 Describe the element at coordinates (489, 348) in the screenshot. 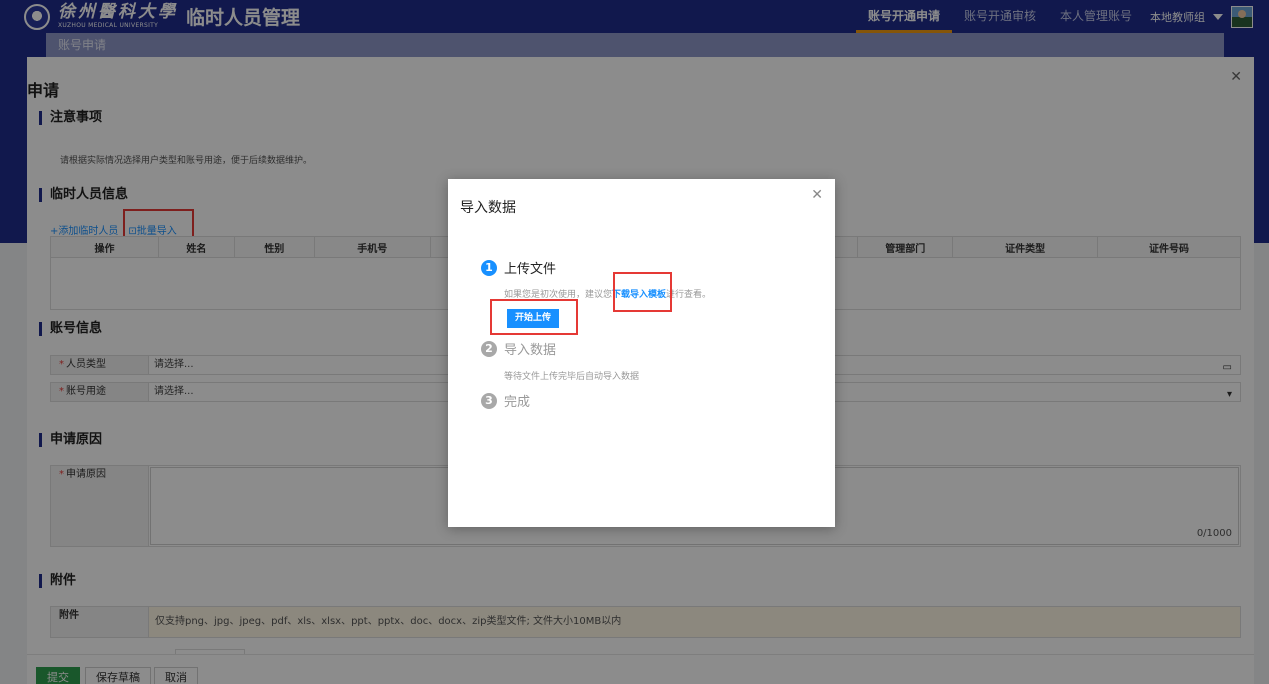

I see `step-number: 2` at that location.